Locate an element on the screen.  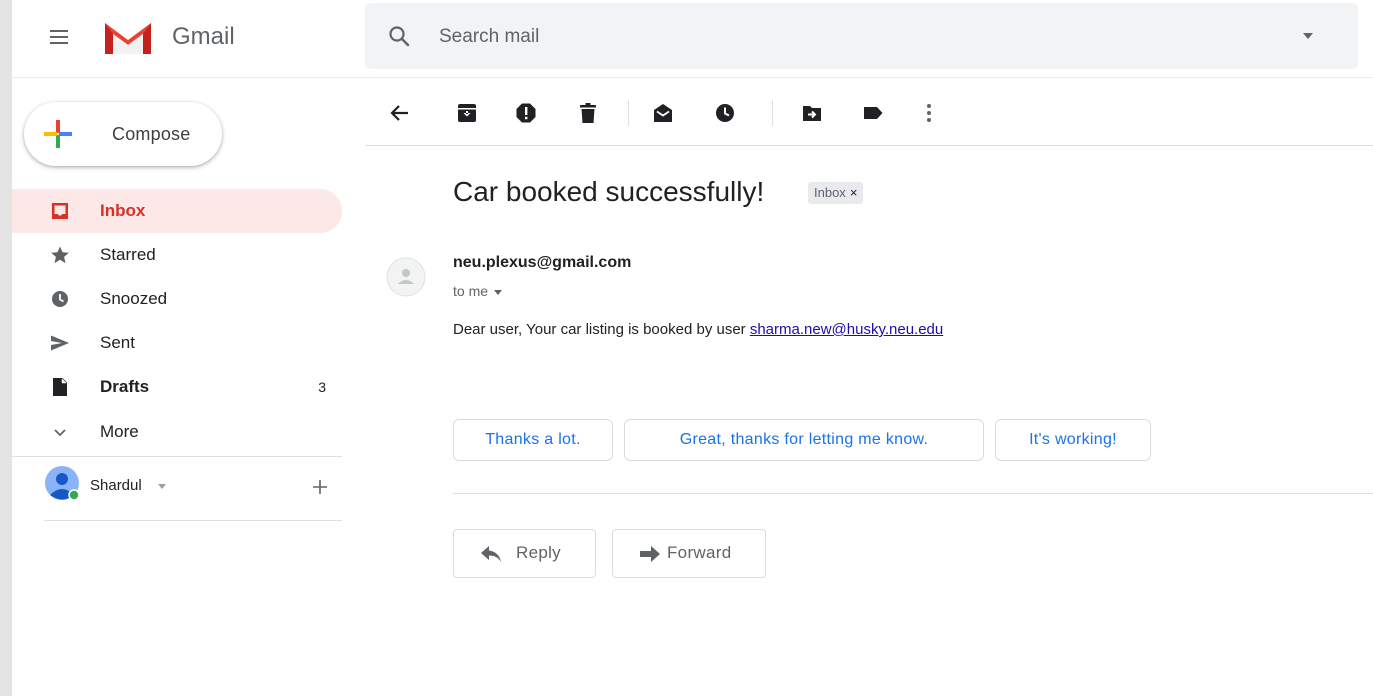
top-bar: Gmail is located at coordinates (692, 39).